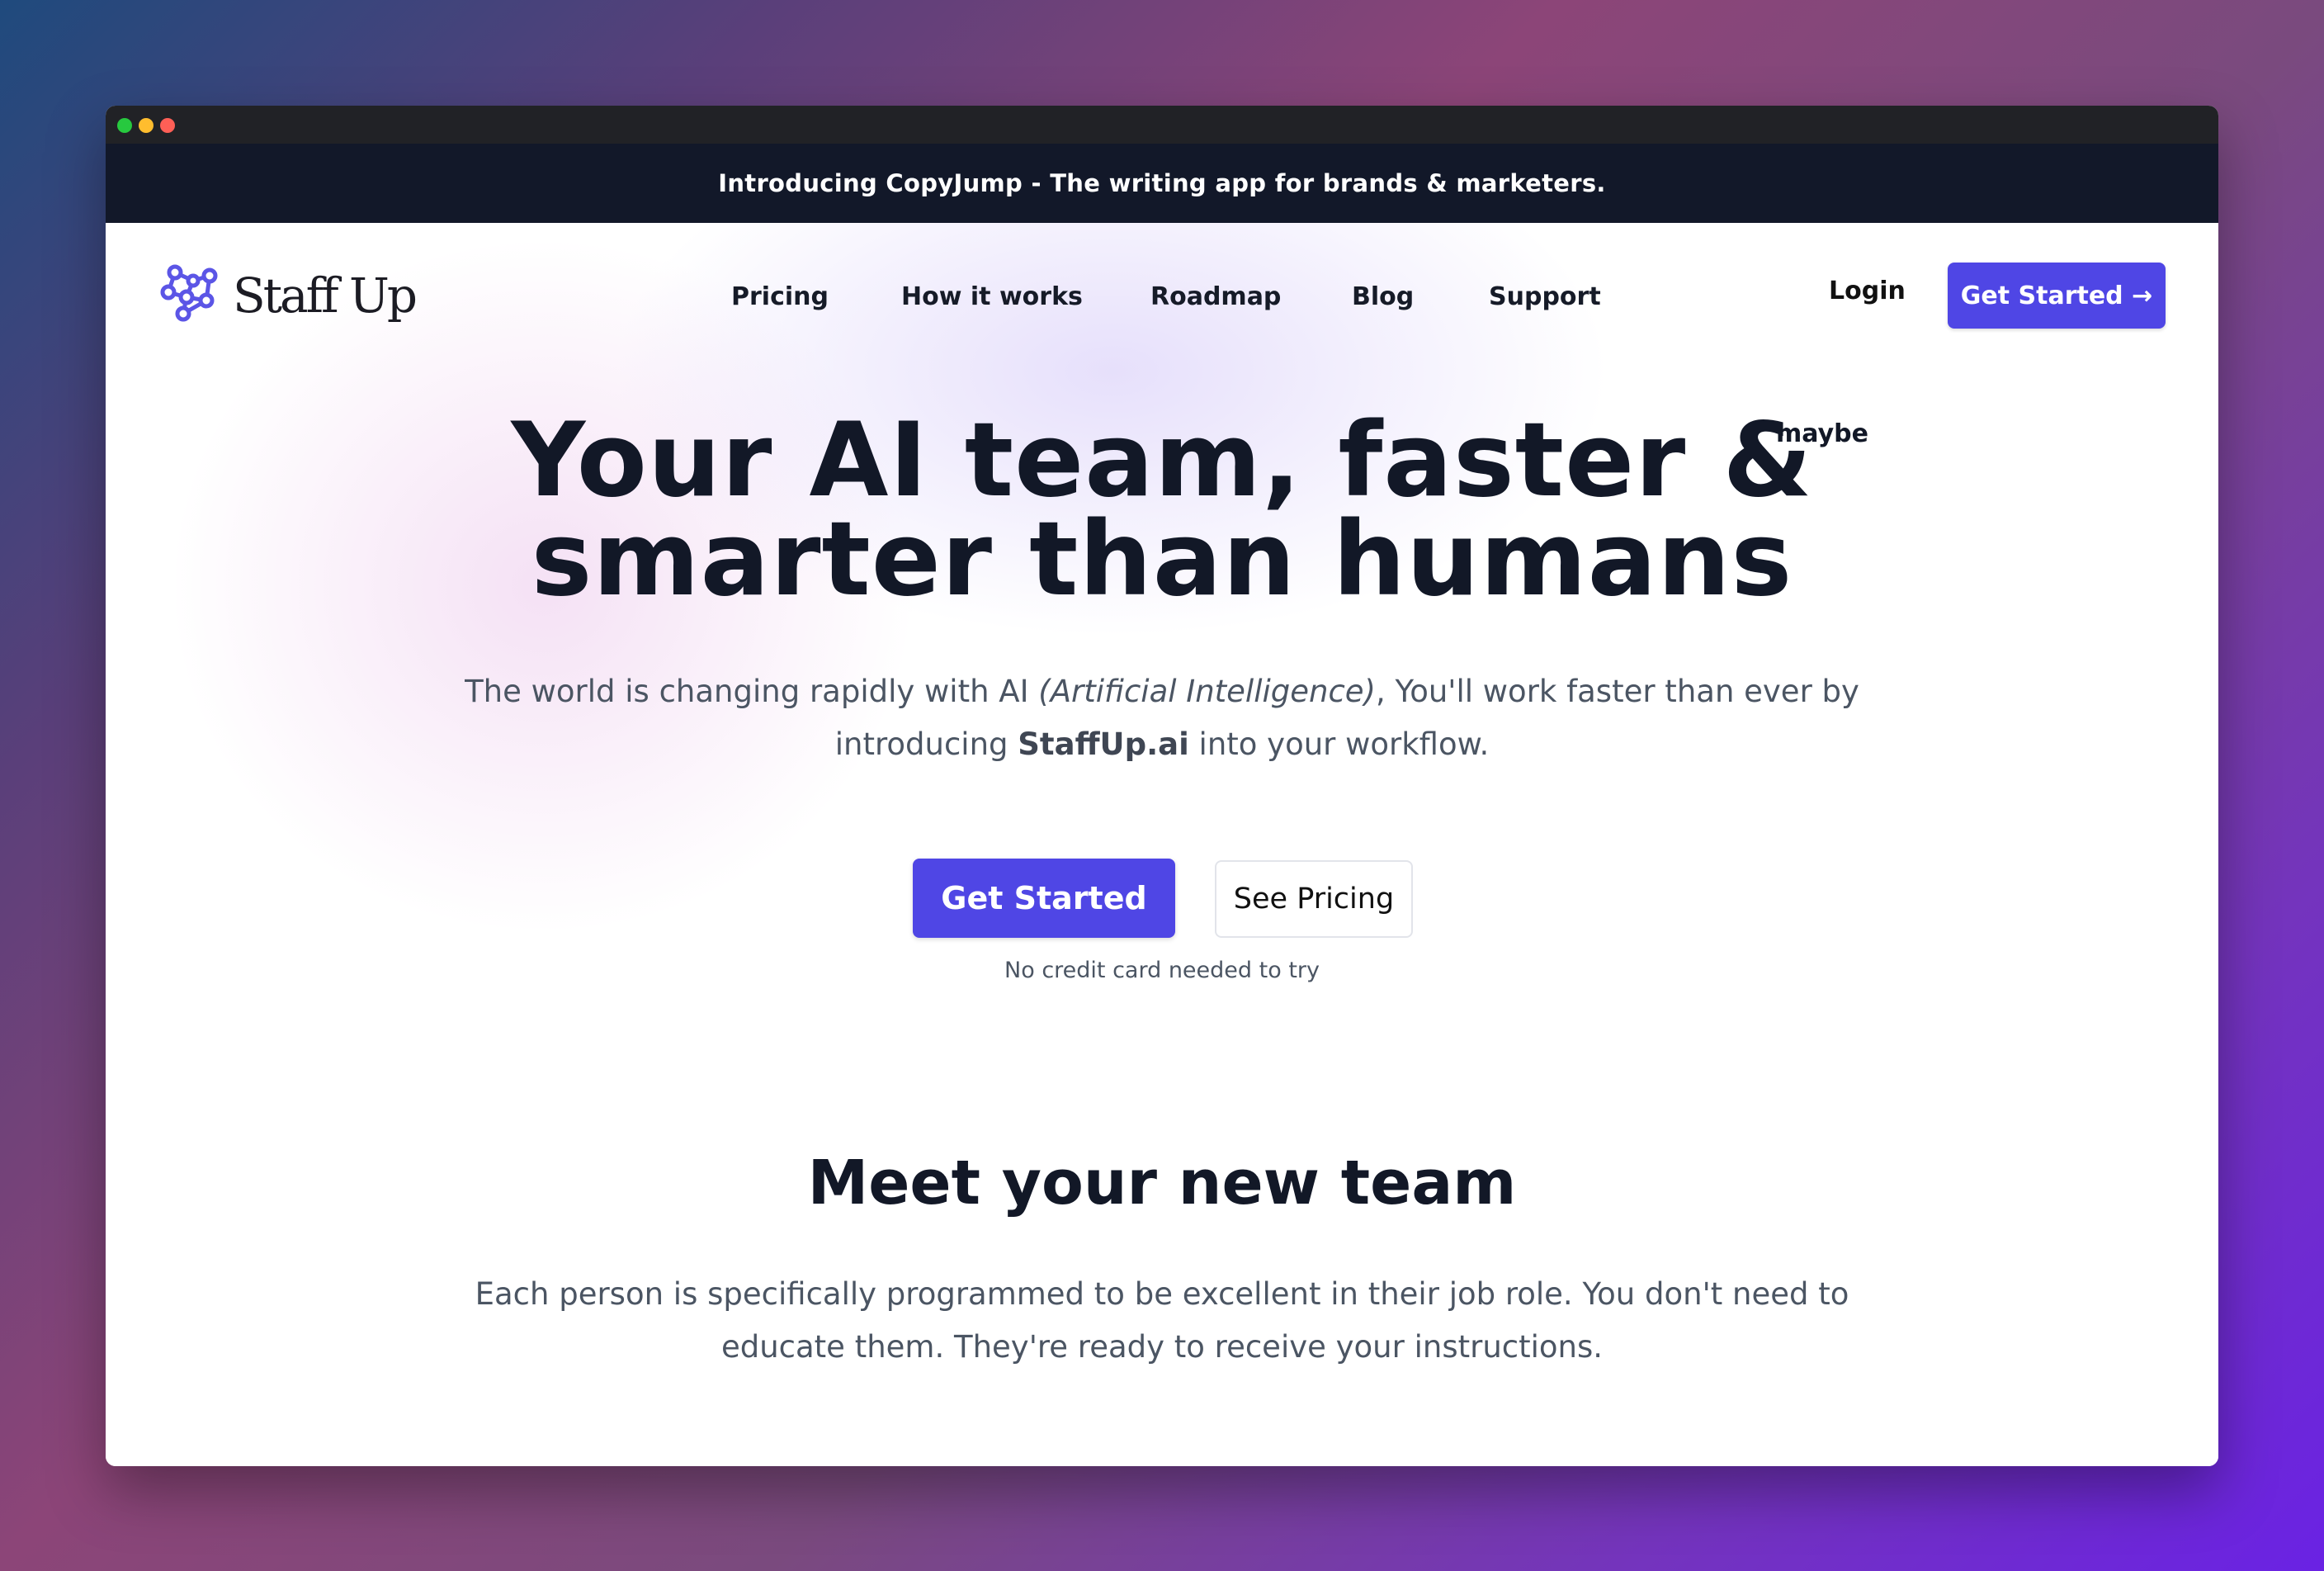 The height and width of the screenshot is (1571, 2324). I want to click on hero-title-line-2: smarter than humans, so click(1162, 559).